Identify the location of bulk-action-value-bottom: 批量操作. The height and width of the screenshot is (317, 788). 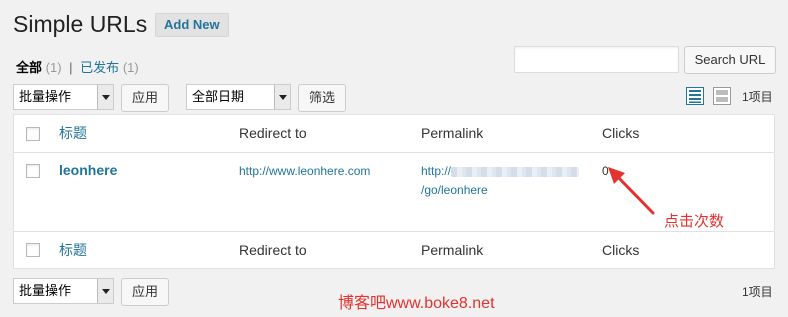
(45, 290).